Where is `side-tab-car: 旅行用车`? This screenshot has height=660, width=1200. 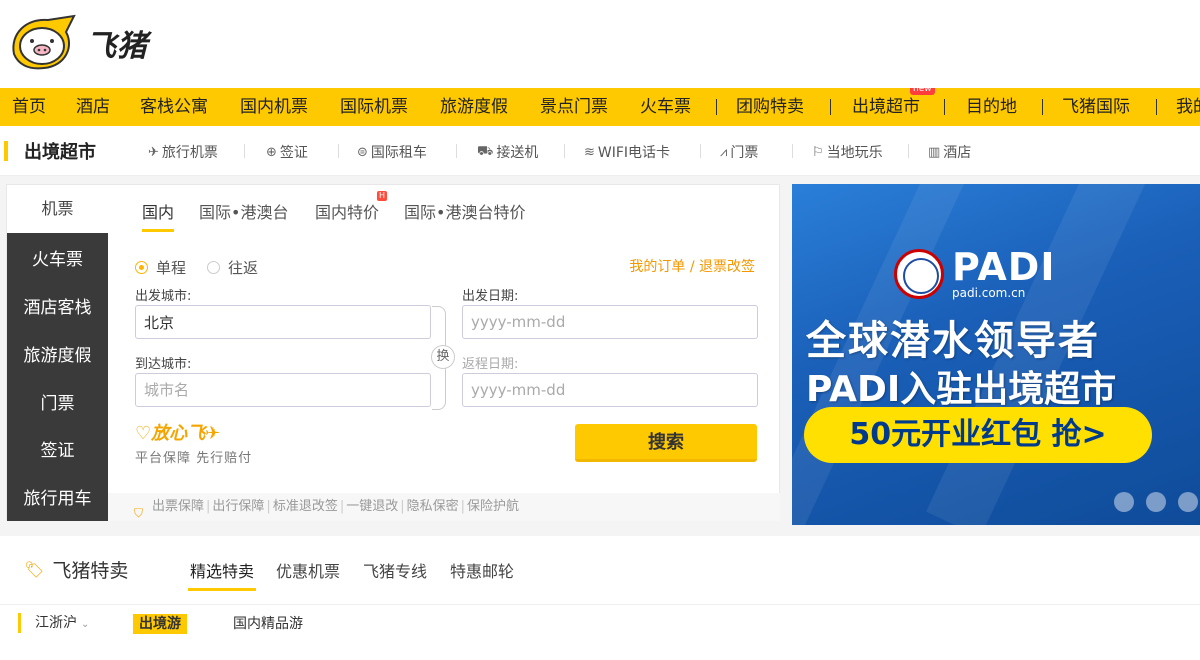
side-tab-car: 旅行用车 is located at coordinates (57, 496).